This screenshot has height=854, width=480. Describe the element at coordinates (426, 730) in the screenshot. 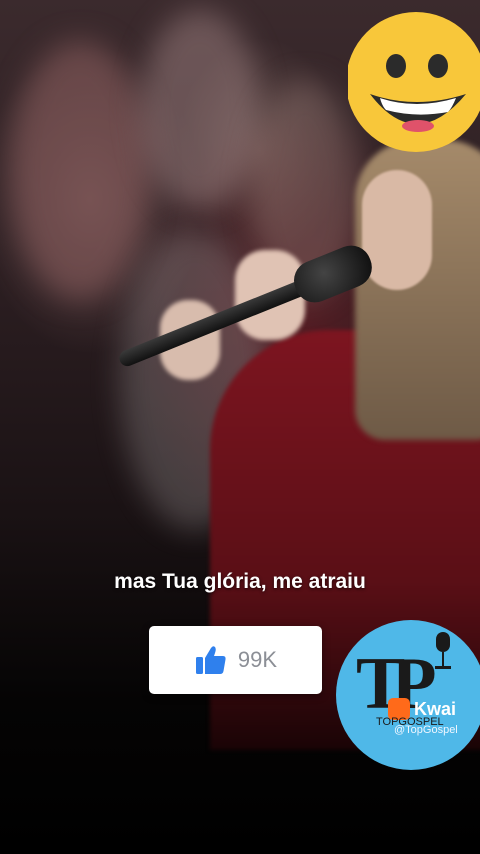

I see `kwai-handle: @TopGospel` at that location.